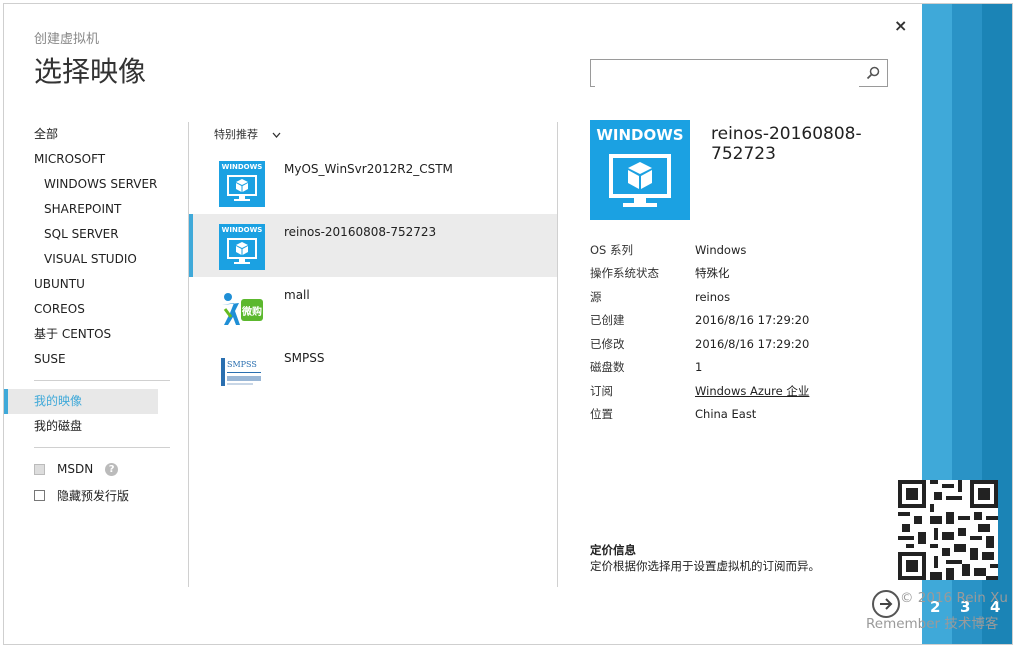  What do you see at coordinates (114, 209) in the screenshot?
I see `nav-item-sharepoint: SHAREPOINT` at bounding box center [114, 209].